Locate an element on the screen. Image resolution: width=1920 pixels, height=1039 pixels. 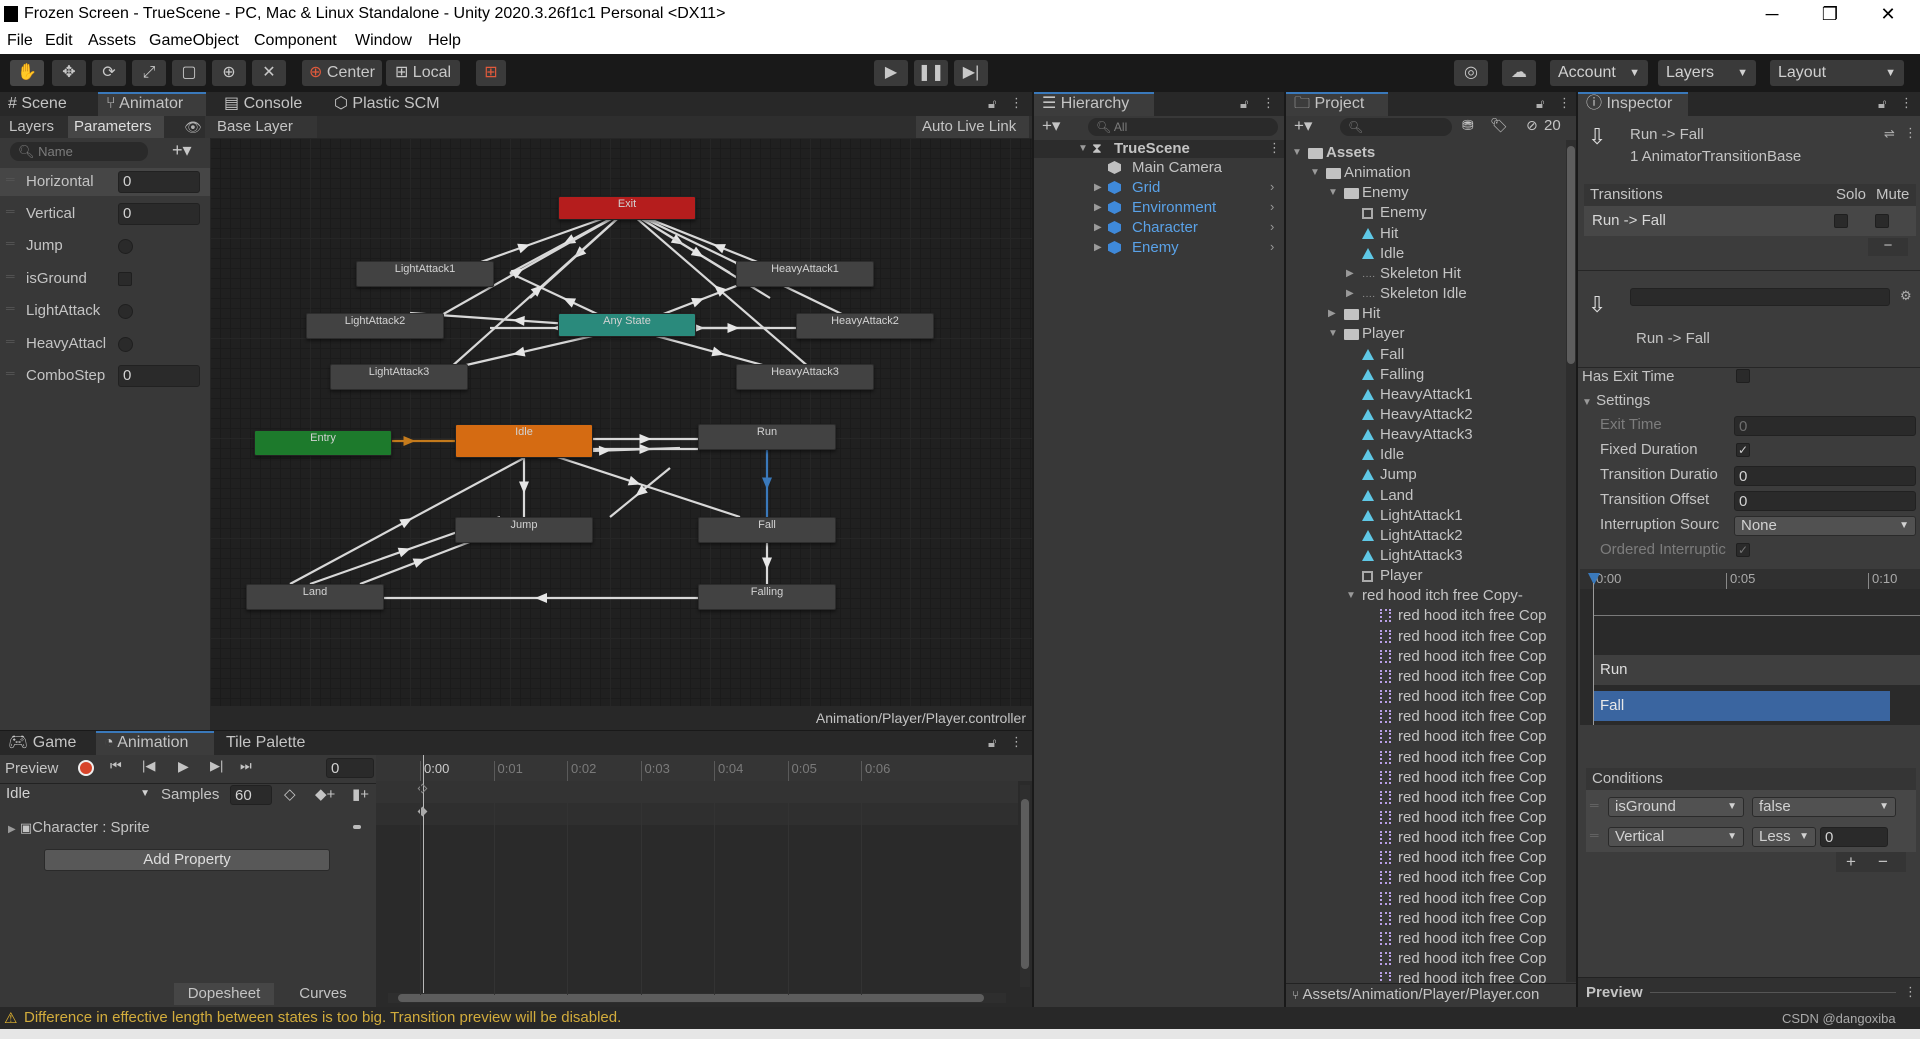
param-trigger-radio is located at coordinates (125, 344).